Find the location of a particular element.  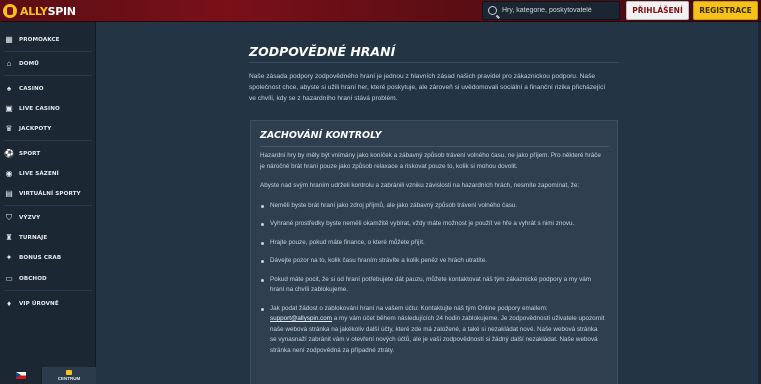

bonus-crab-icon: ✦ is located at coordinates (9, 257).